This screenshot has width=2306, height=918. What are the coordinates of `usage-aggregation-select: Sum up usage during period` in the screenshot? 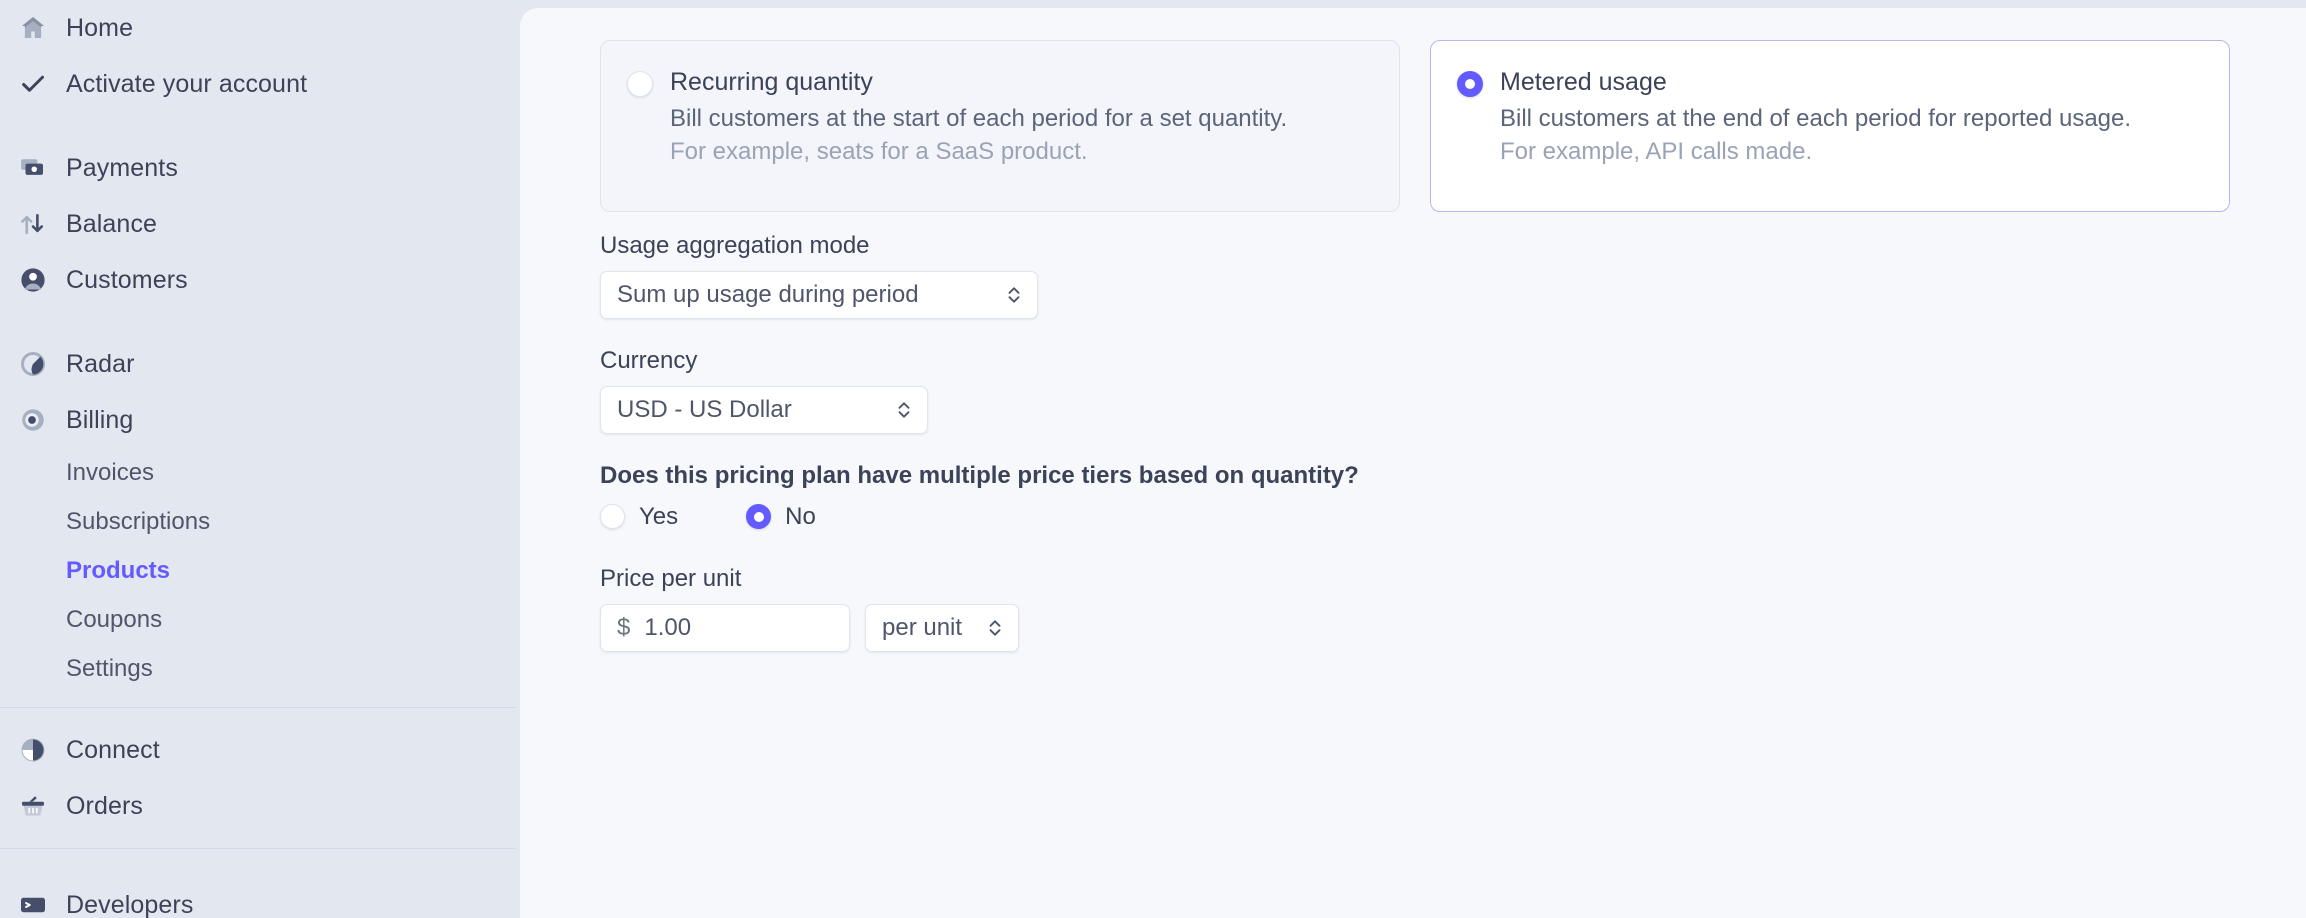 It's located at (819, 295).